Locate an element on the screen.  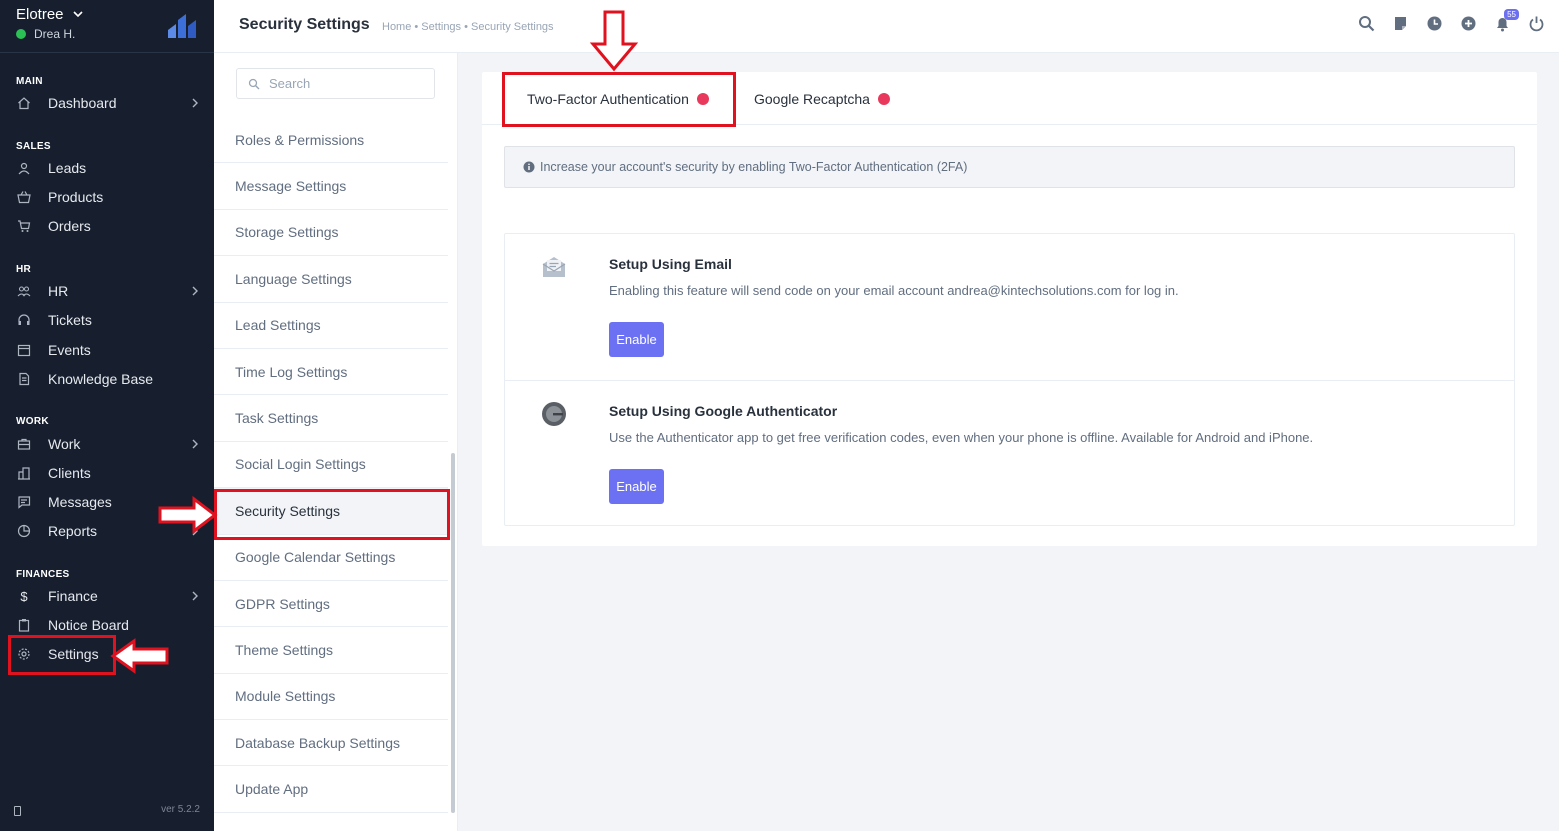
settings-item-language-settings: Language Settings is located at coordinates (331, 279).